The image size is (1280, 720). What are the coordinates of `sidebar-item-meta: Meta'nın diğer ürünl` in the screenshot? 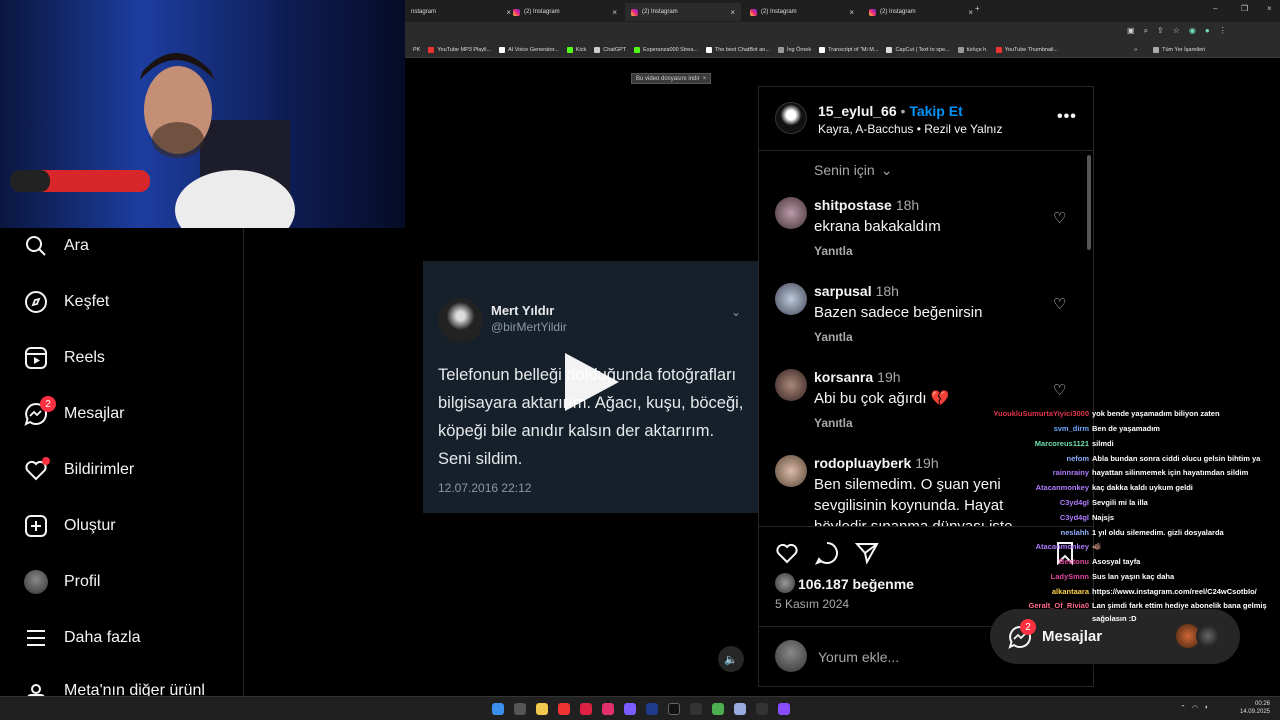 It's located at (114, 689).